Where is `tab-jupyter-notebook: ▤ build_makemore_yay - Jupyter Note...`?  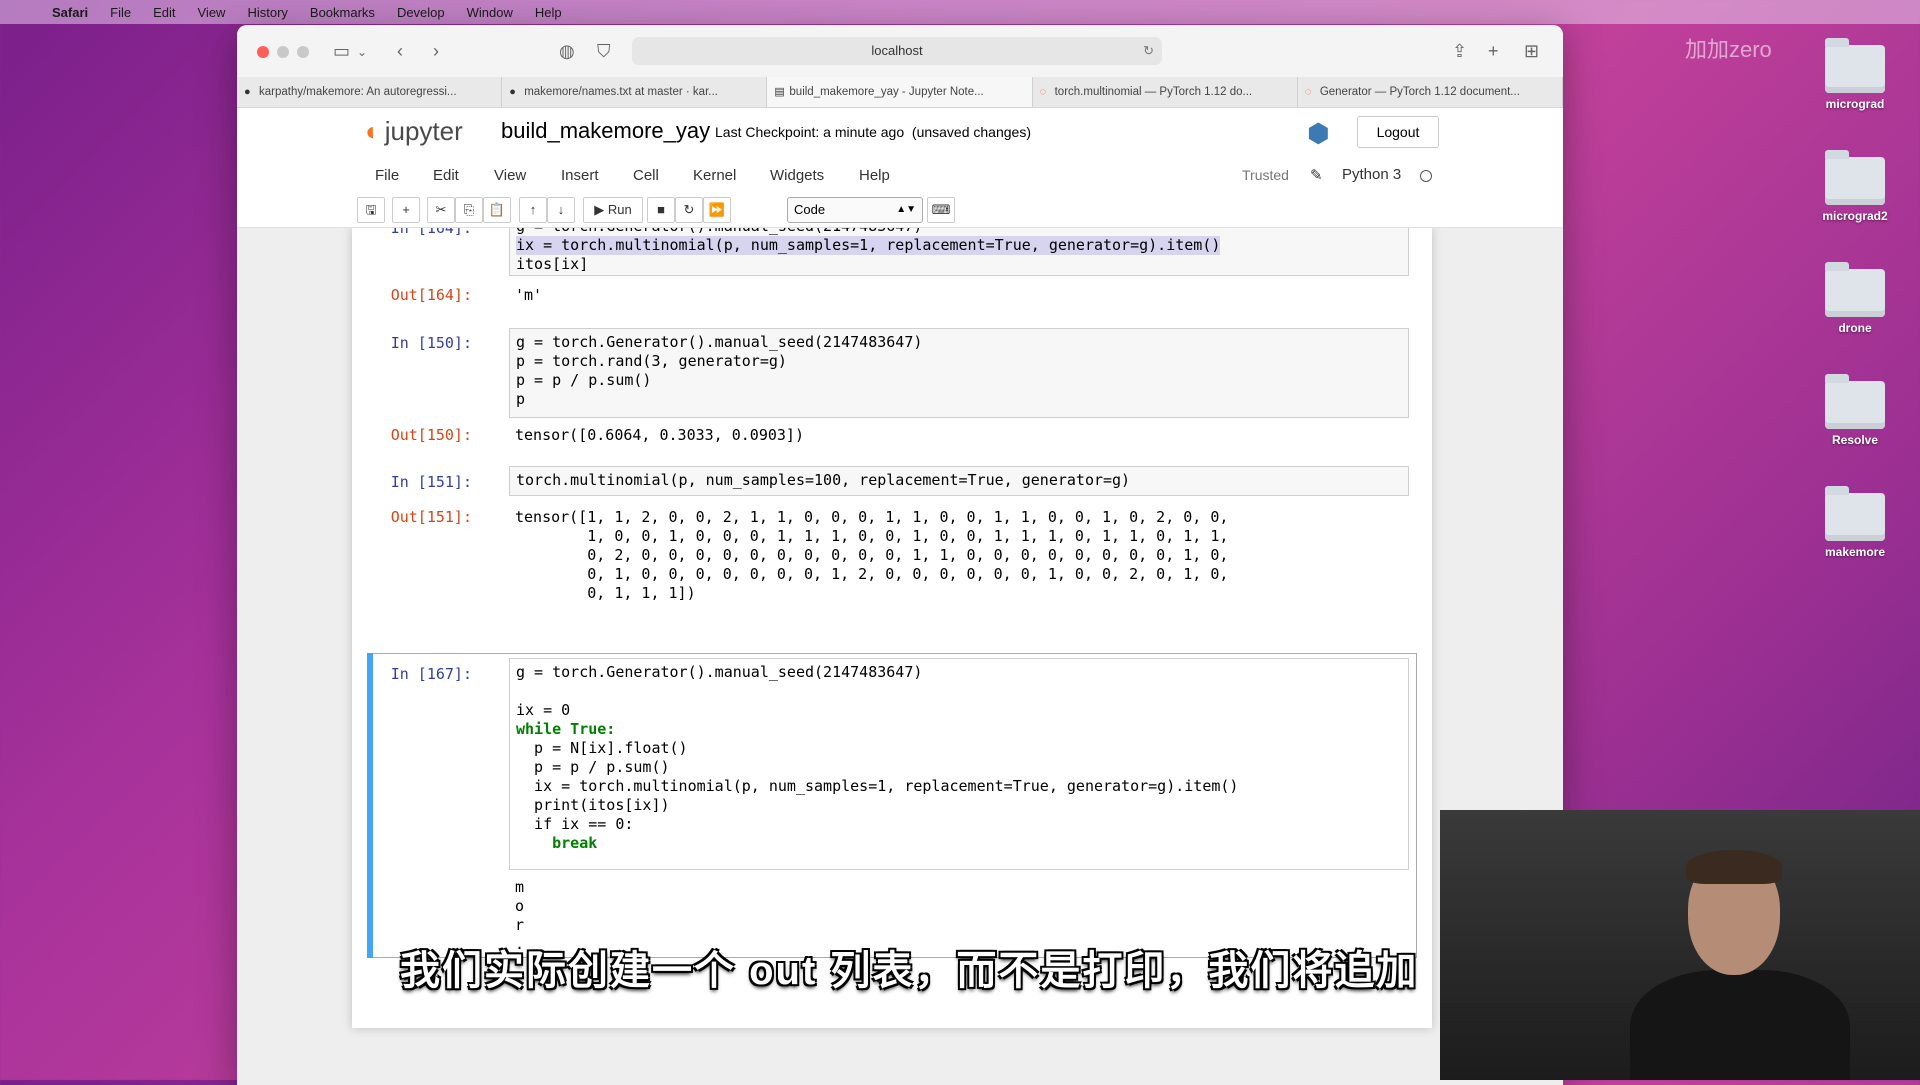 tab-jupyter-notebook: ▤ build_makemore_yay - Jupyter Note... is located at coordinates (900, 92).